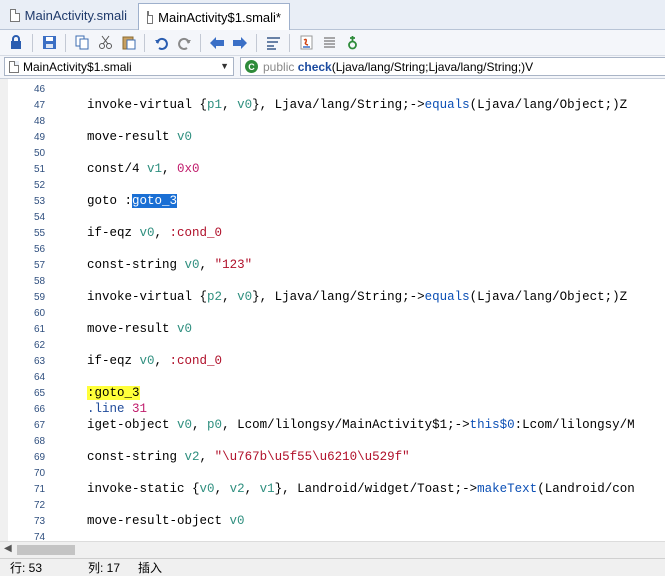 Image resolution: width=665 pixels, height=576 pixels. Describe the element at coordinates (332, 281) in the screenshot. I see `code-line: 58` at that location.